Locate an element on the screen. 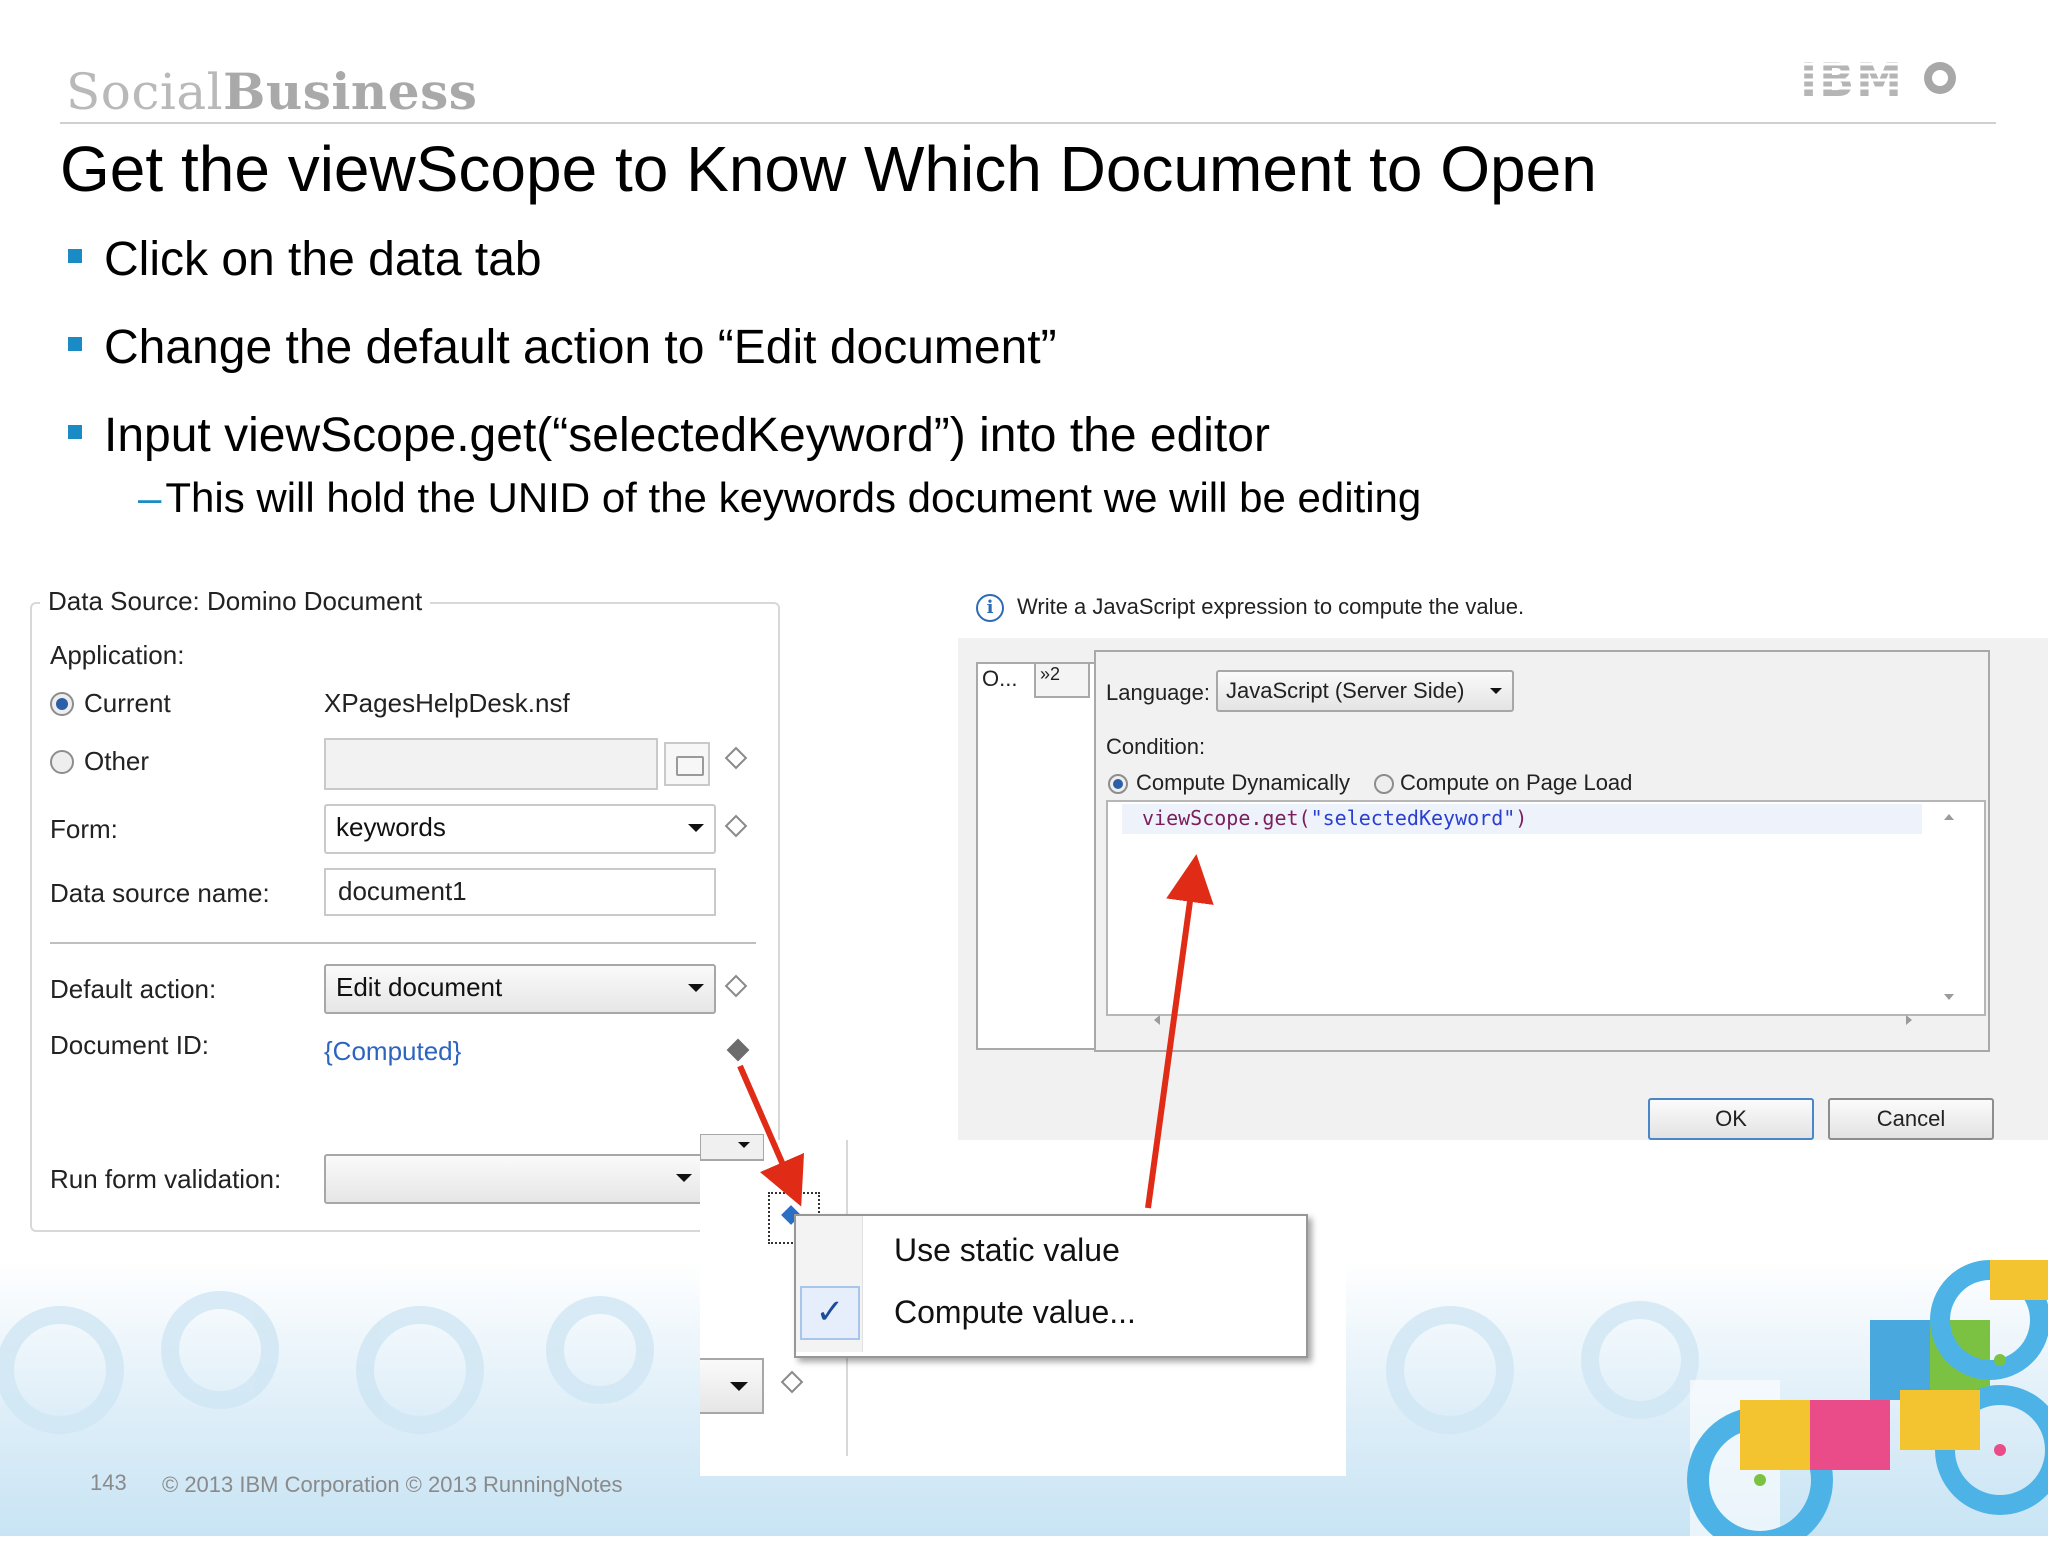 The image size is (2048, 1541). brand-light: Social is located at coordinates (145, 92).